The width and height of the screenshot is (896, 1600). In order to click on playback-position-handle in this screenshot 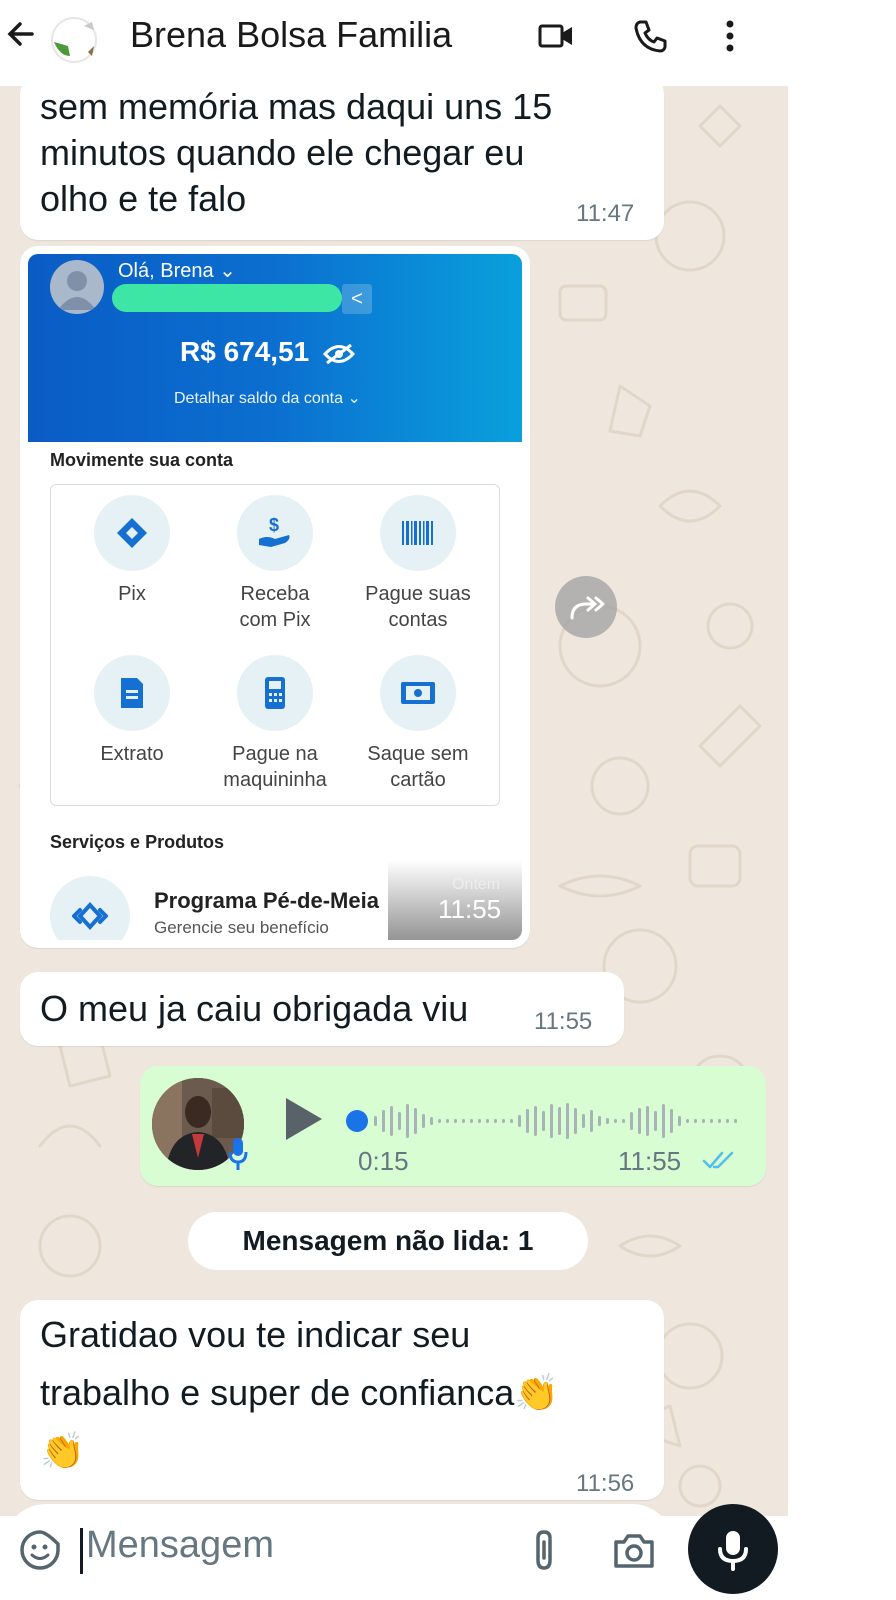, I will do `click(357, 1121)`.